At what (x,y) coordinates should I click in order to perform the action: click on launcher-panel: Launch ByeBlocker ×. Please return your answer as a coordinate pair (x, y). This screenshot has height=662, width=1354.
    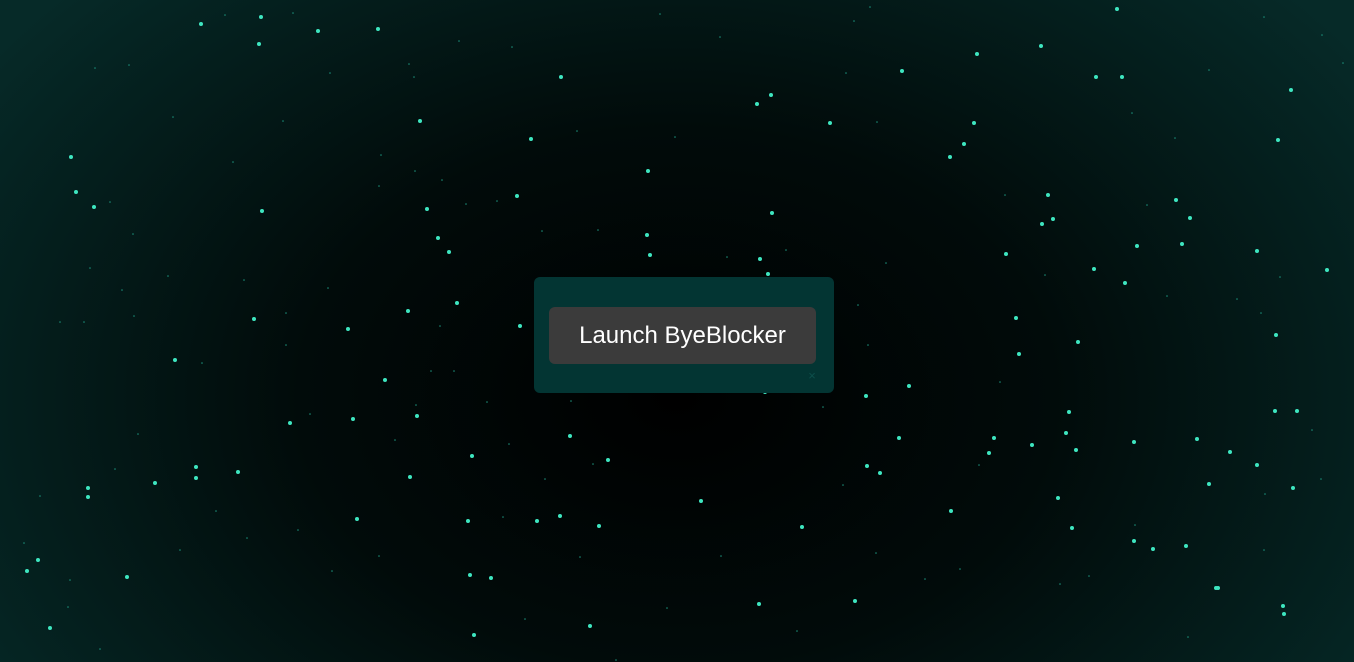
    Looking at the image, I should click on (684, 335).